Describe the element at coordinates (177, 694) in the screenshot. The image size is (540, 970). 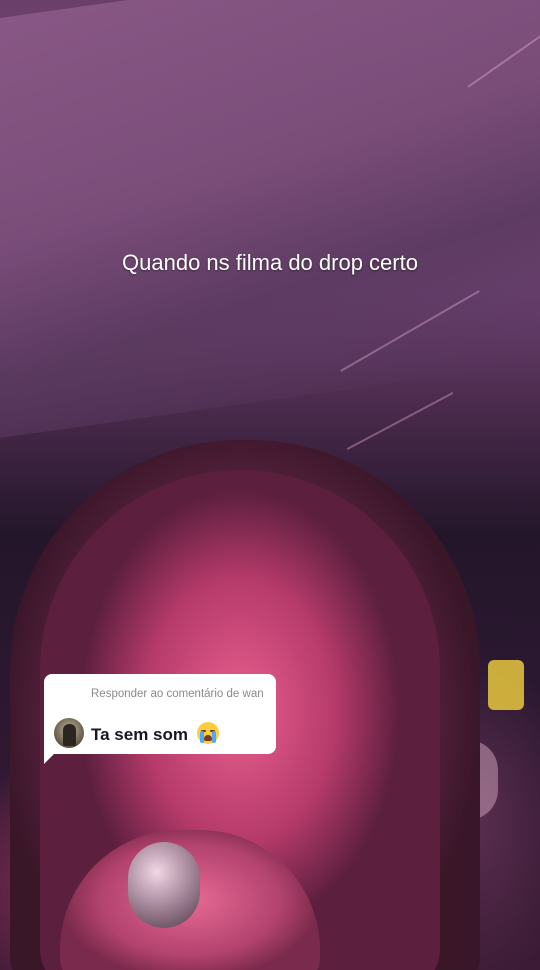
I see `reply-header: Responder ao comentário de wan` at that location.